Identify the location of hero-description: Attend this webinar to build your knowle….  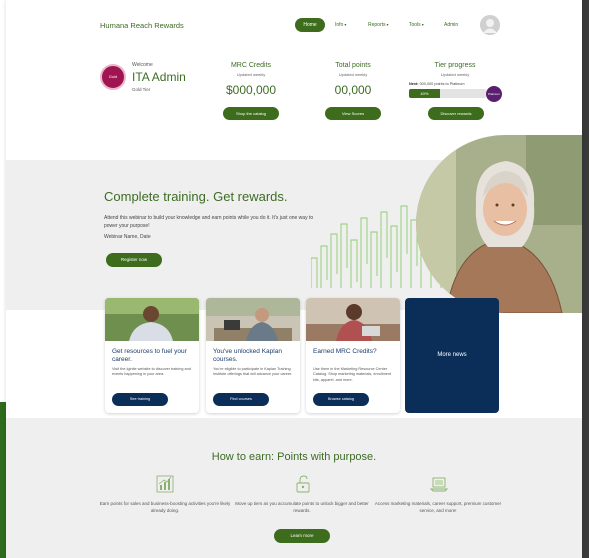
(209, 222).